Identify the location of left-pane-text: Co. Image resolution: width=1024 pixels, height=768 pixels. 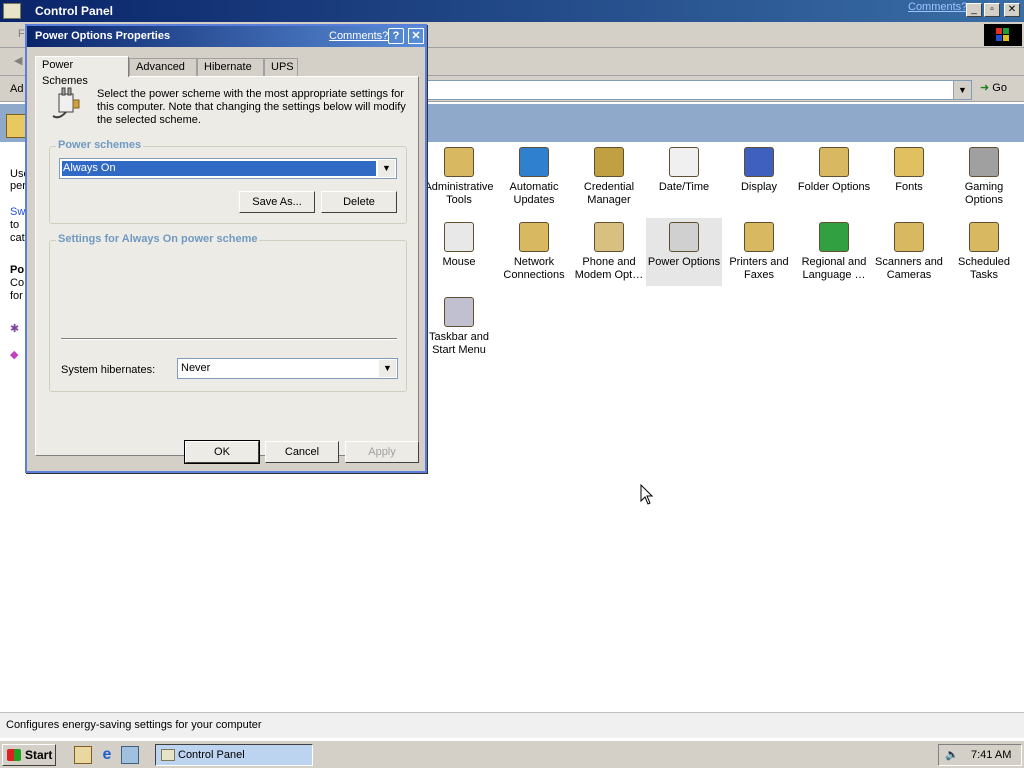
(17, 283).